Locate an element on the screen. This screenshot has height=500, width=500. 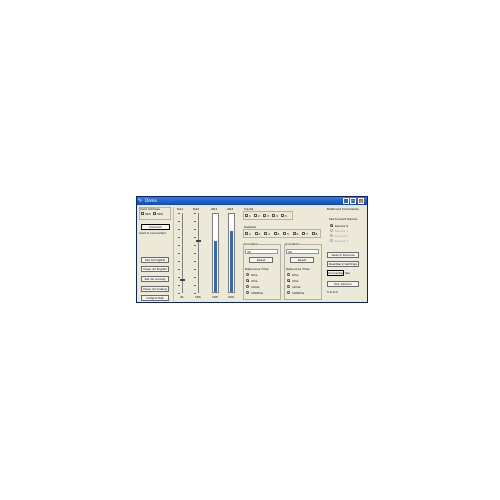
output-label-2: 2 is located at coordinates (259, 233).